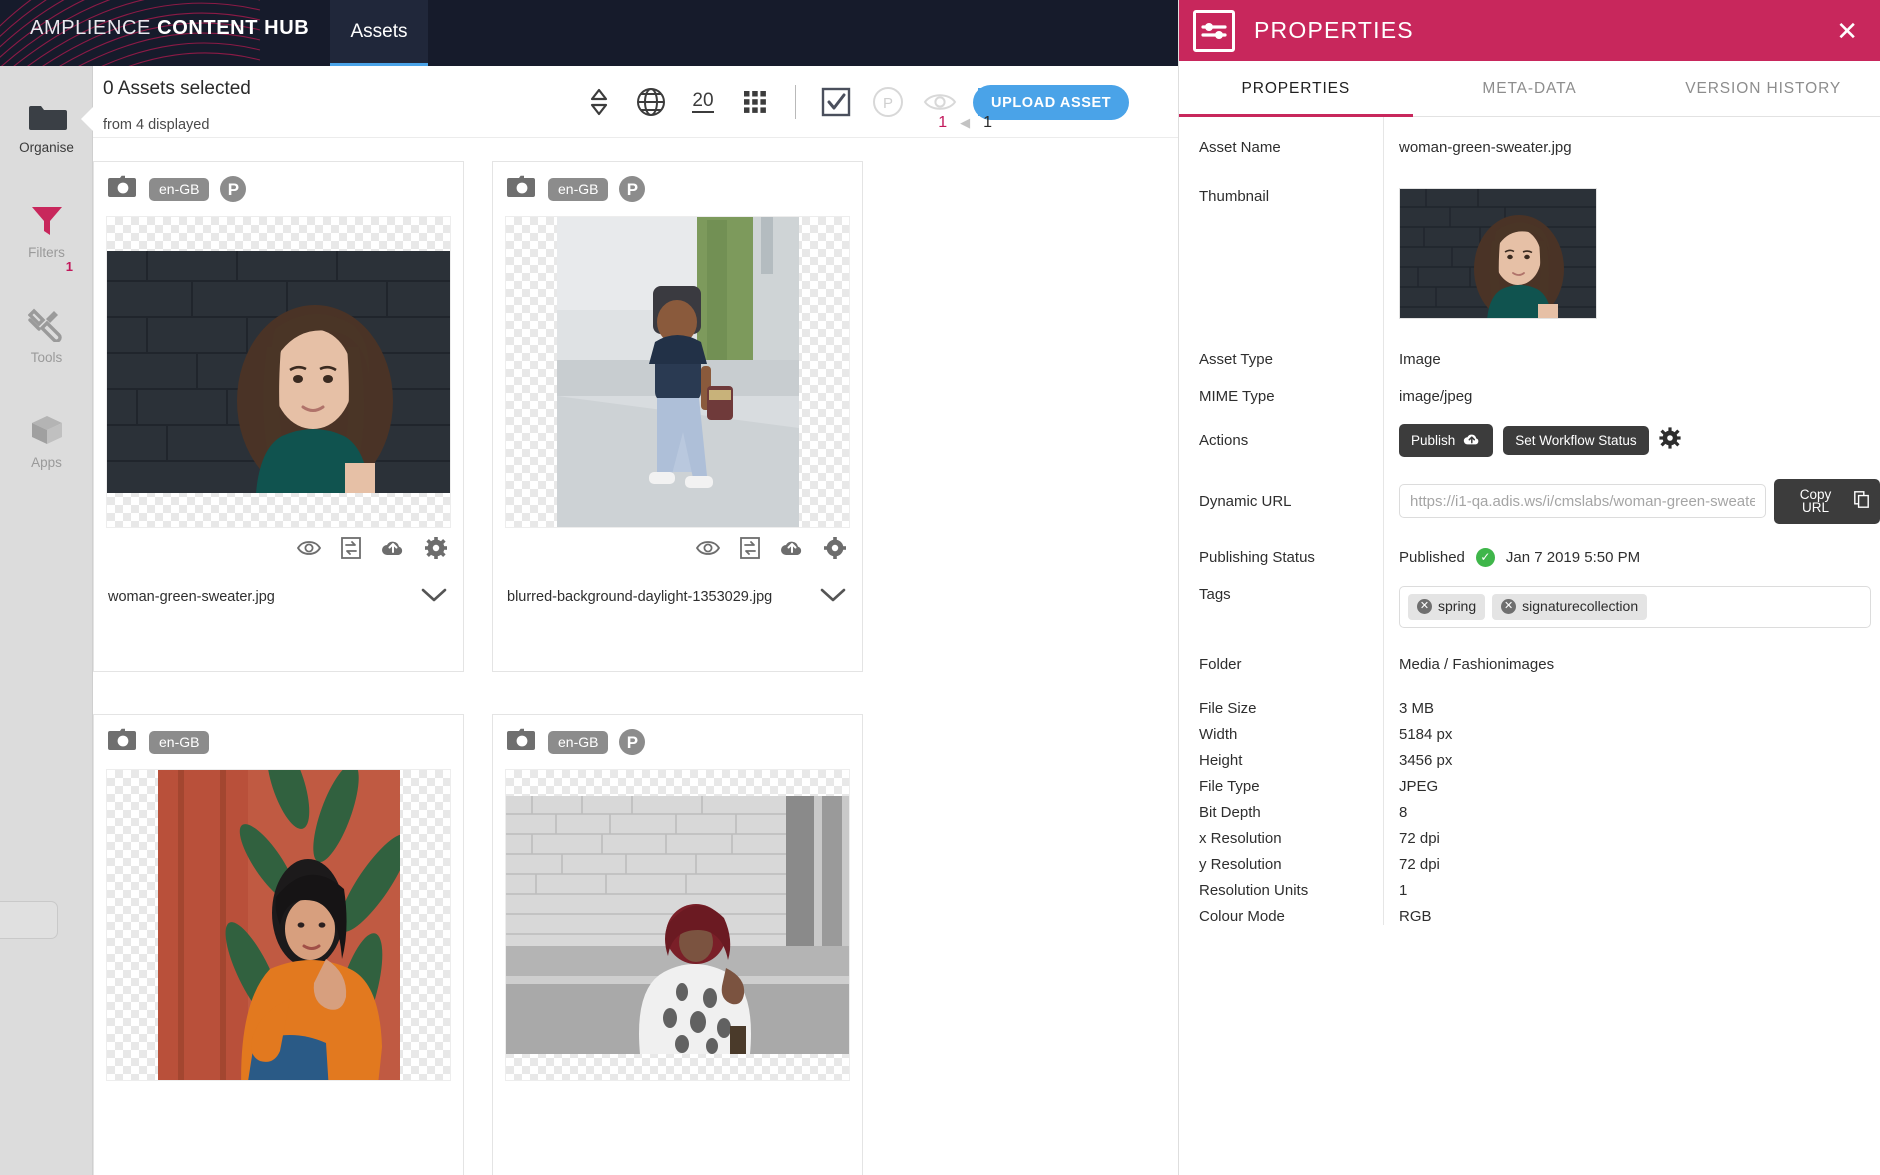 This screenshot has height=1175, width=1880. I want to click on publish-button: Publish, so click(1446, 440).